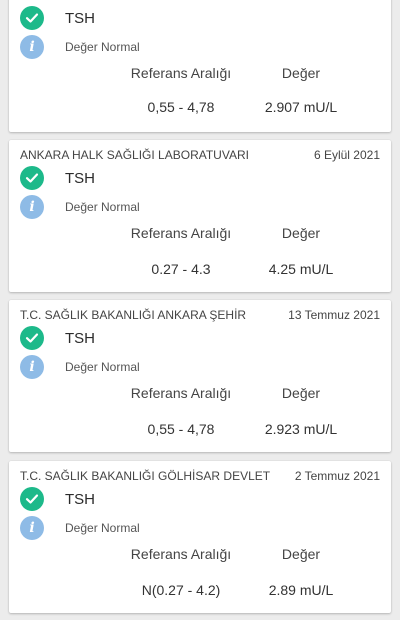 The height and width of the screenshot is (620, 400). I want to click on result-date: 6 Eylül 2021, so click(346, 155).